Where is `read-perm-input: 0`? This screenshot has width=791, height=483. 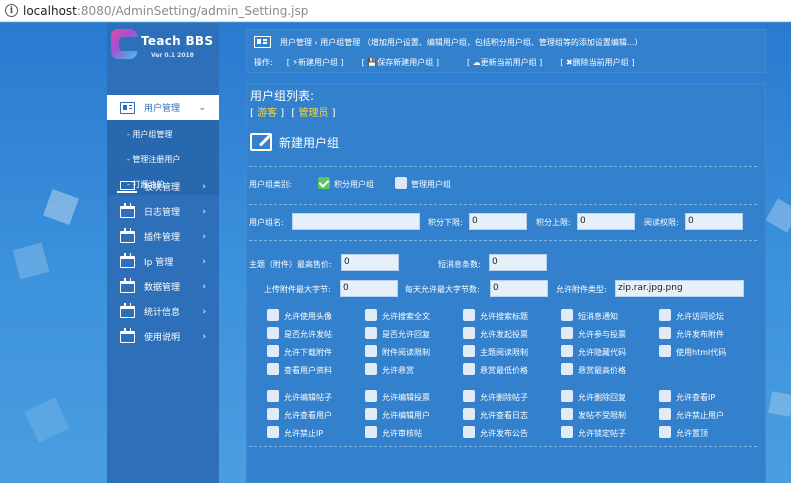 read-perm-input: 0 is located at coordinates (714, 221).